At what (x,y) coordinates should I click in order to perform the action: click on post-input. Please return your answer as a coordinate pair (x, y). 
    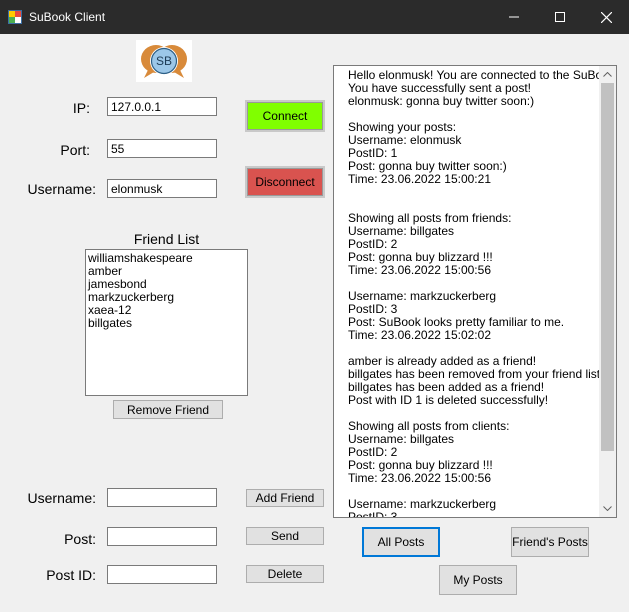
    Looking at the image, I should click on (162, 536).